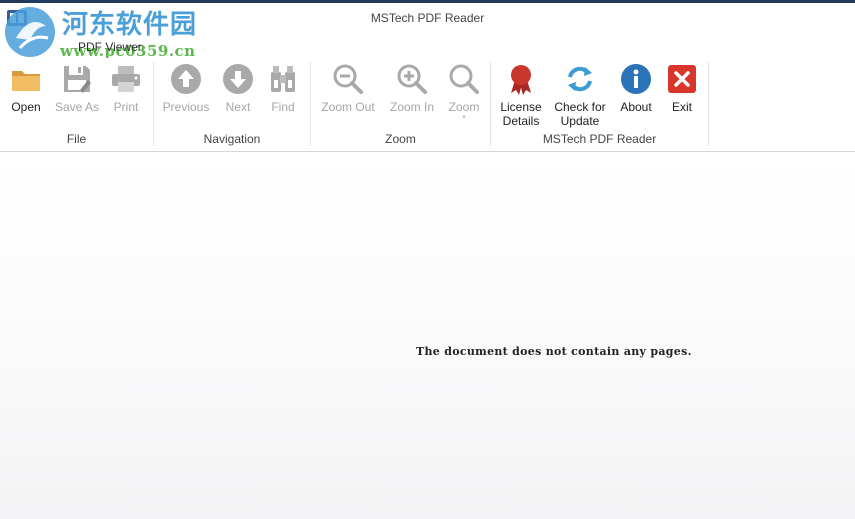 Image resolution: width=855 pixels, height=519 pixels. I want to click on group-label-navigation: Navigation, so click(232, 139).